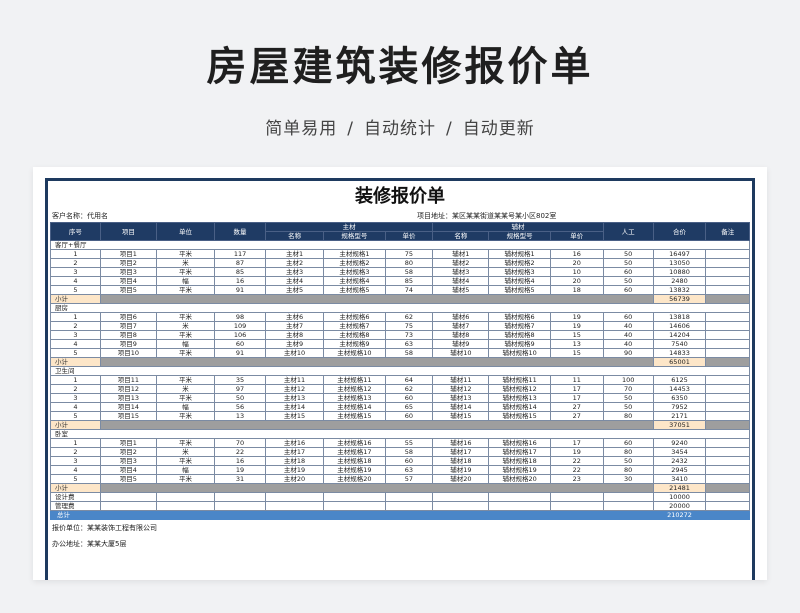 This screenshot has width=800, height=613. I want to click on table-cell: 13818, so click(679, 317).